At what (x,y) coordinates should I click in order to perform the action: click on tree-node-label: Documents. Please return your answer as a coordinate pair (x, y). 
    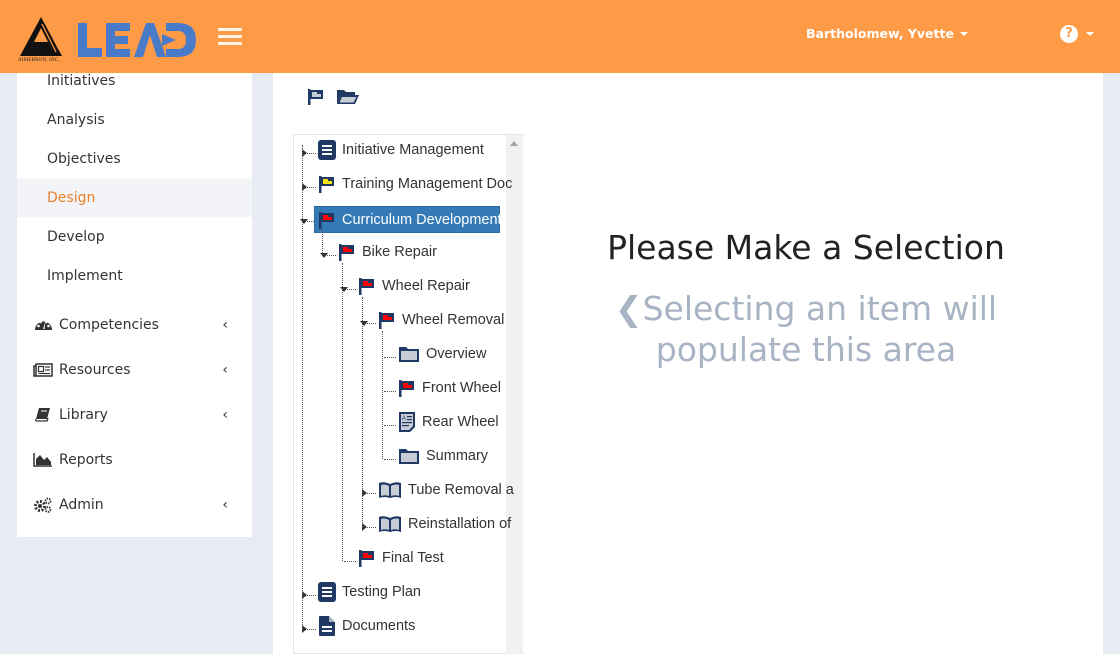
    Looking at the image, I should click on (379, 626).